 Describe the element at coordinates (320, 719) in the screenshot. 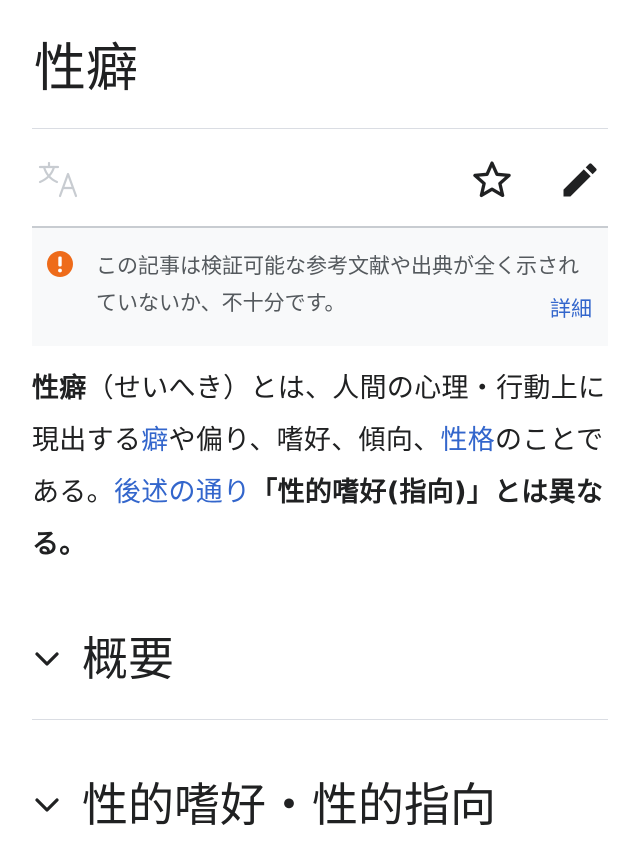

I see `section-divider` at that location.